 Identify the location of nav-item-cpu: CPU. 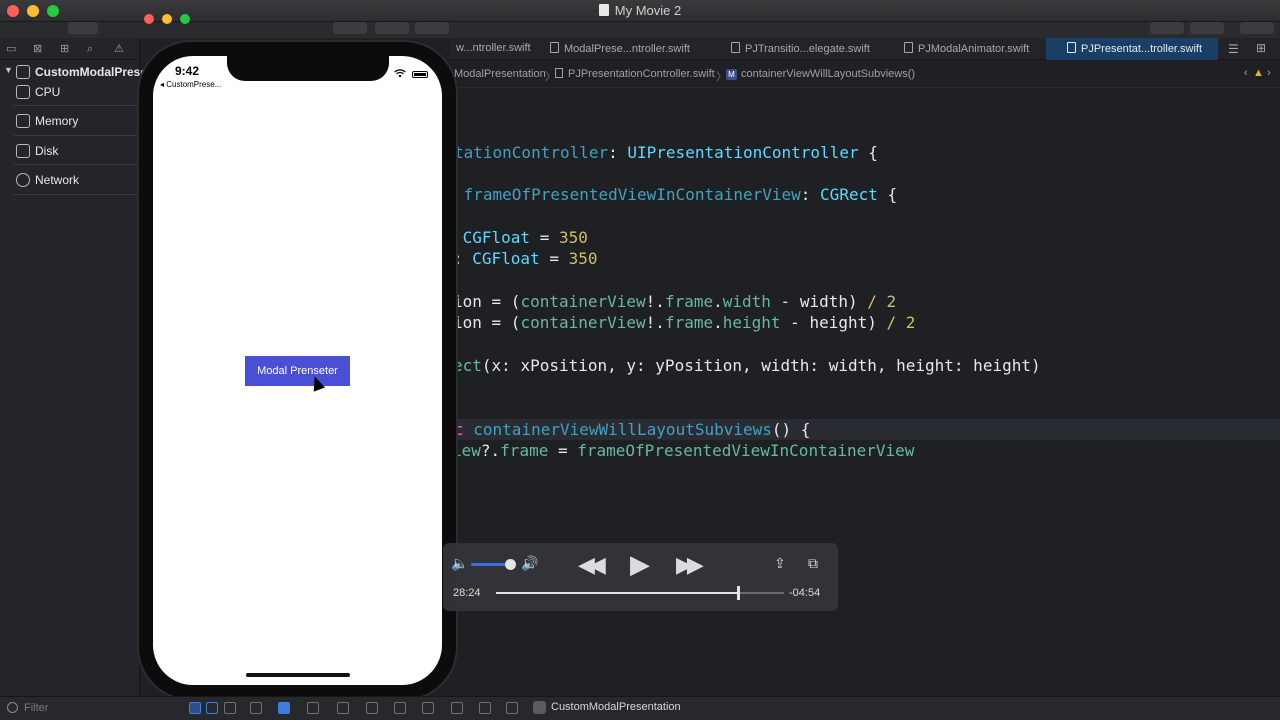
(70, 92).